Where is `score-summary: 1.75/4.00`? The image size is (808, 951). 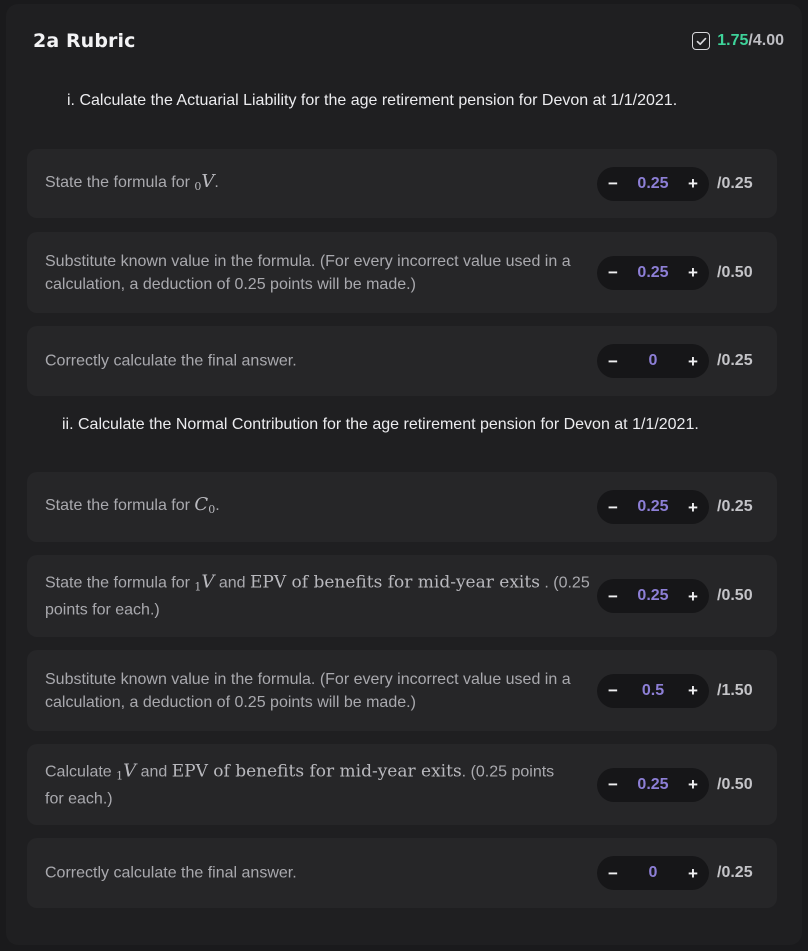
score-summary: 1.75/4.00 is located at coordinates (738, 41).